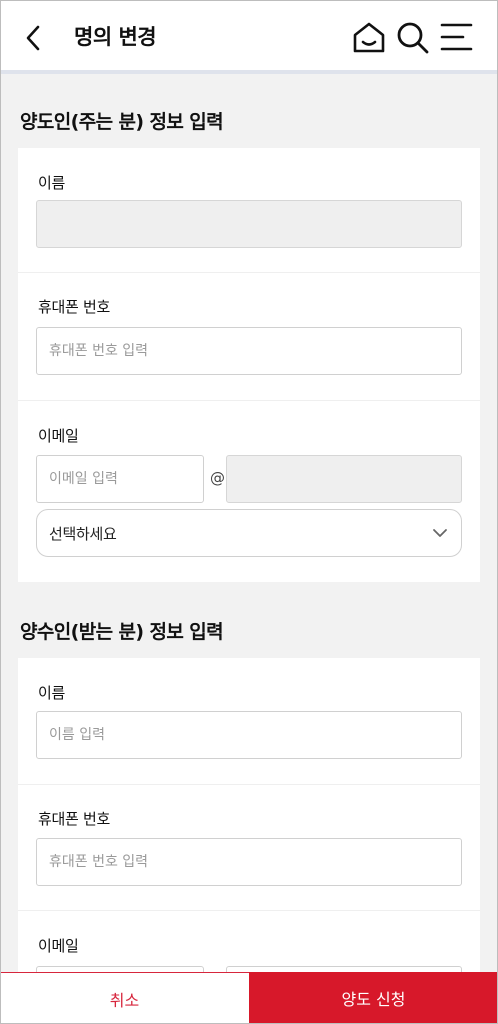  Describe the element at coordinates (58, 436) in the screenshot. I see `giver-email-label: 이메일` at that location.